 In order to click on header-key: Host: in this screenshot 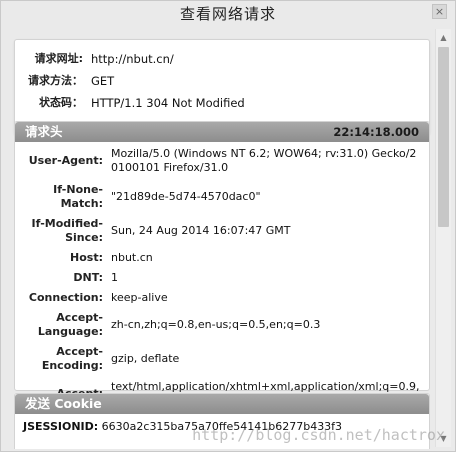, I will do `click(86, 257)`.